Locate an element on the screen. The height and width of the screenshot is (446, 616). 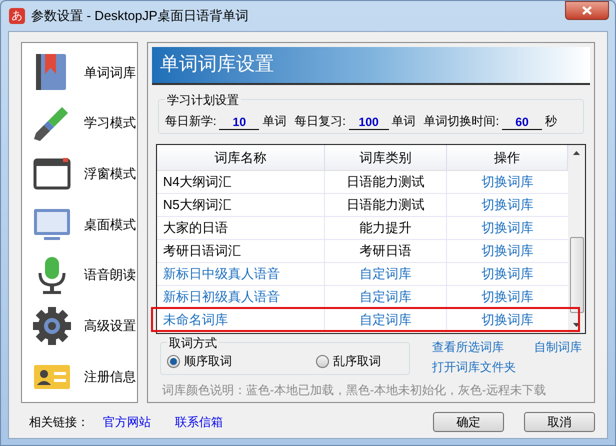
close-button is located at coordinates (587, 10).